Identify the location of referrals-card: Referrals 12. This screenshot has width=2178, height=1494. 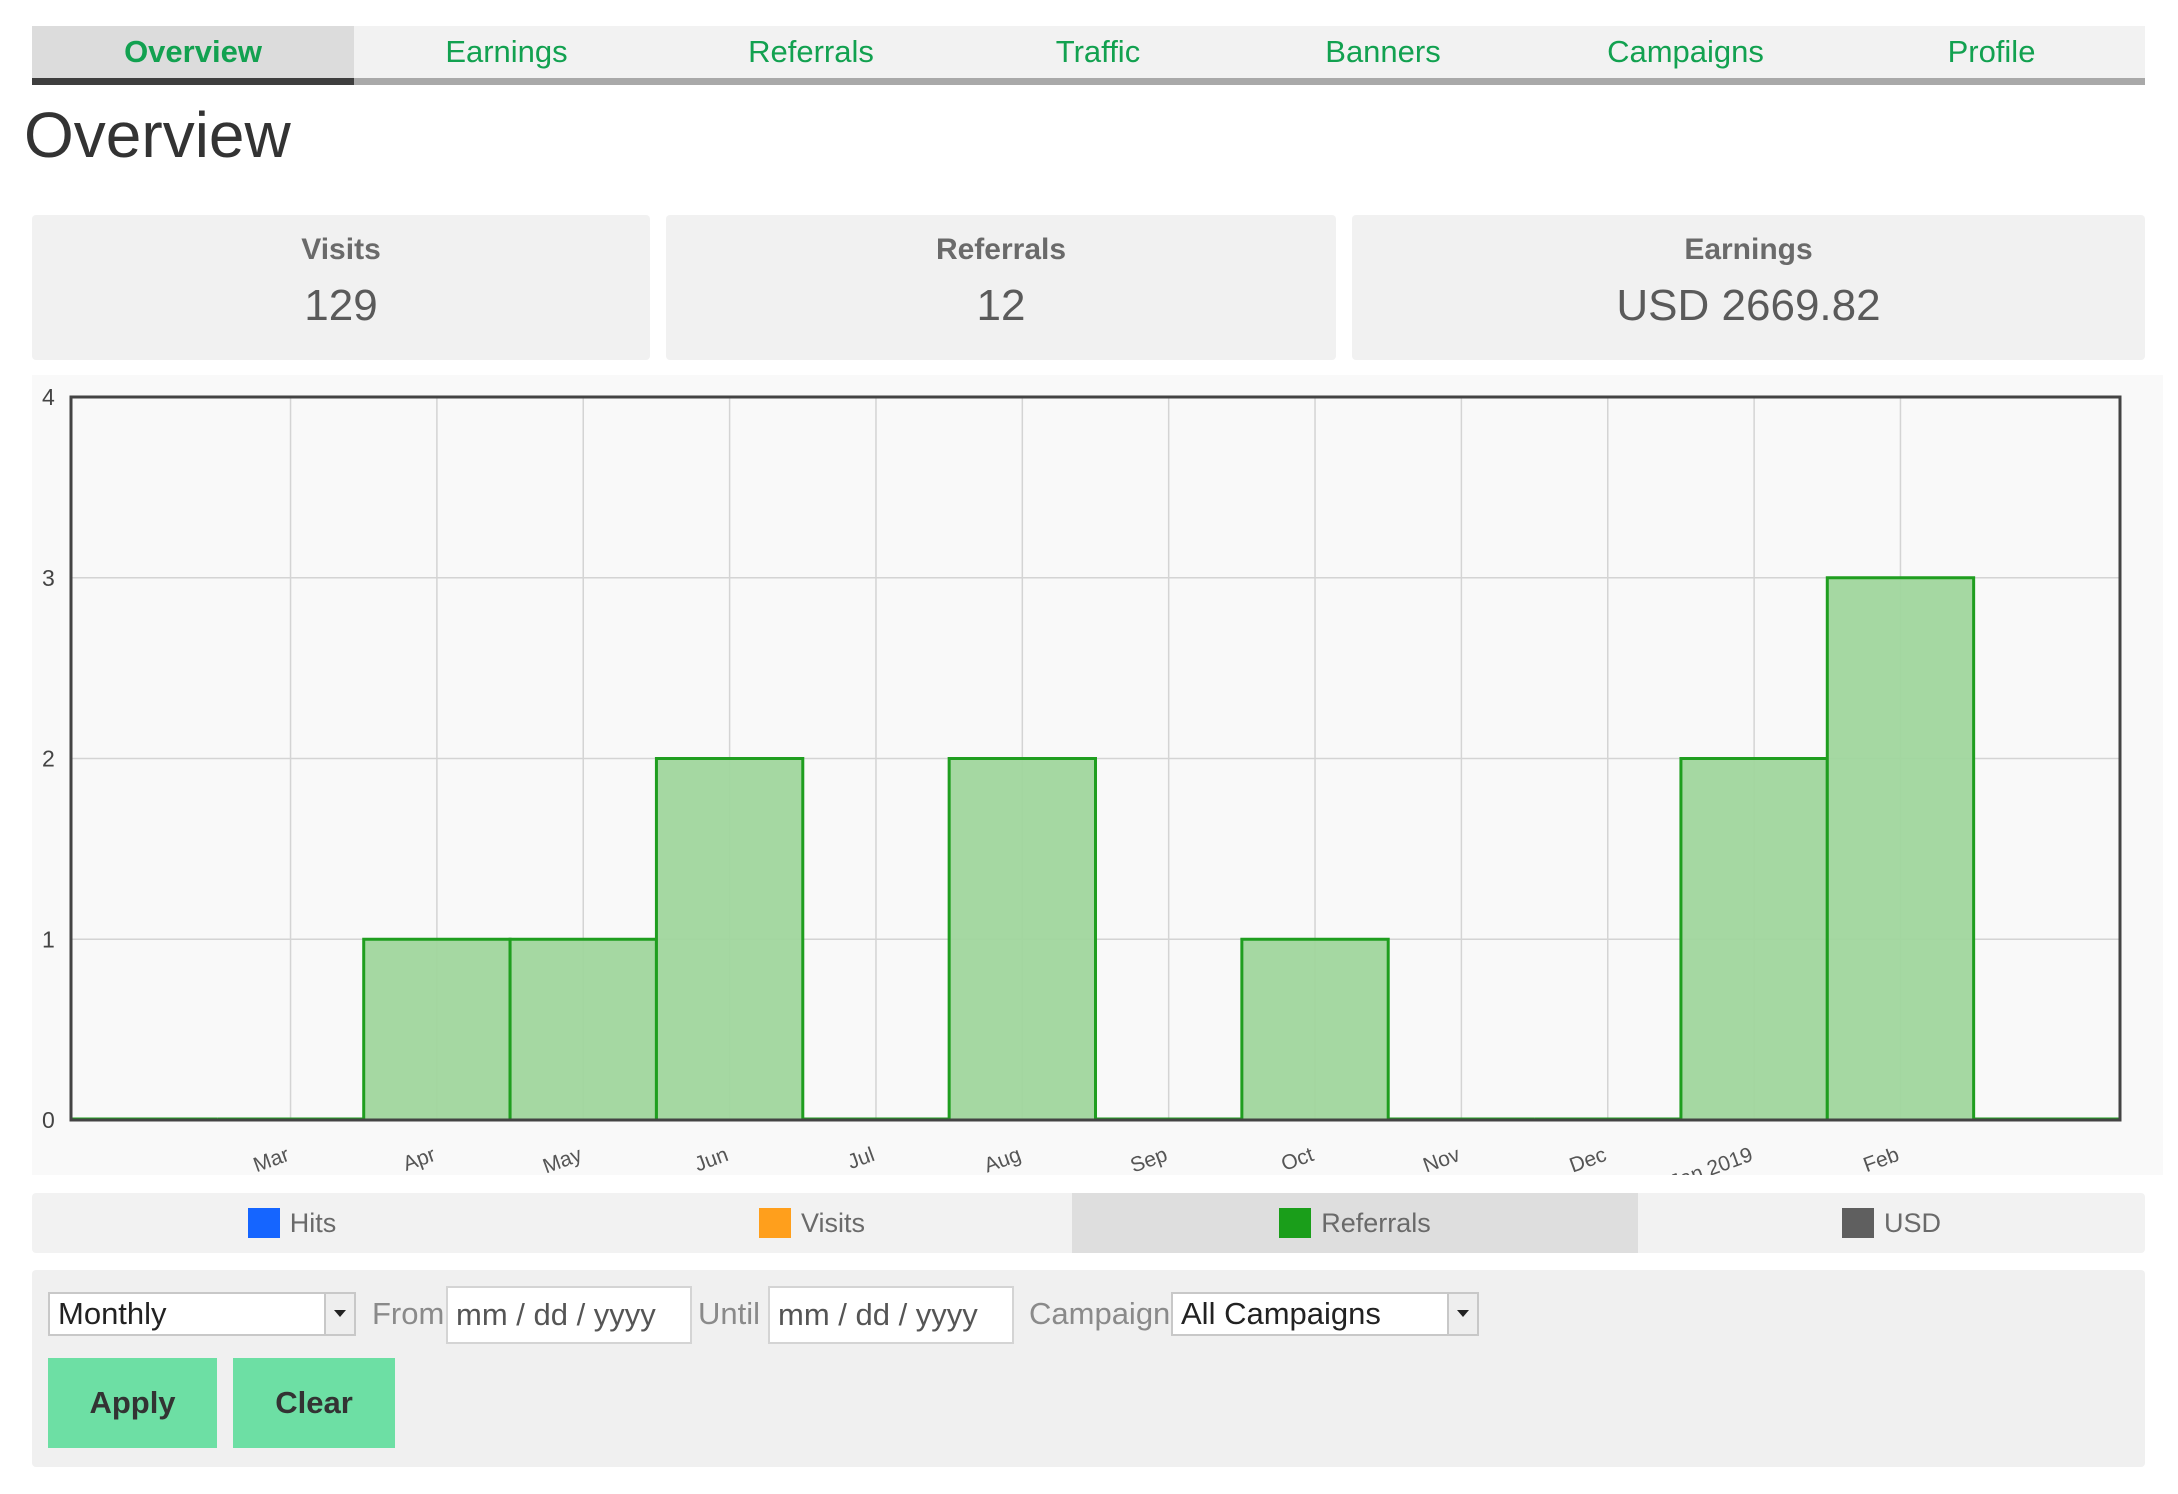
(1001, 287).